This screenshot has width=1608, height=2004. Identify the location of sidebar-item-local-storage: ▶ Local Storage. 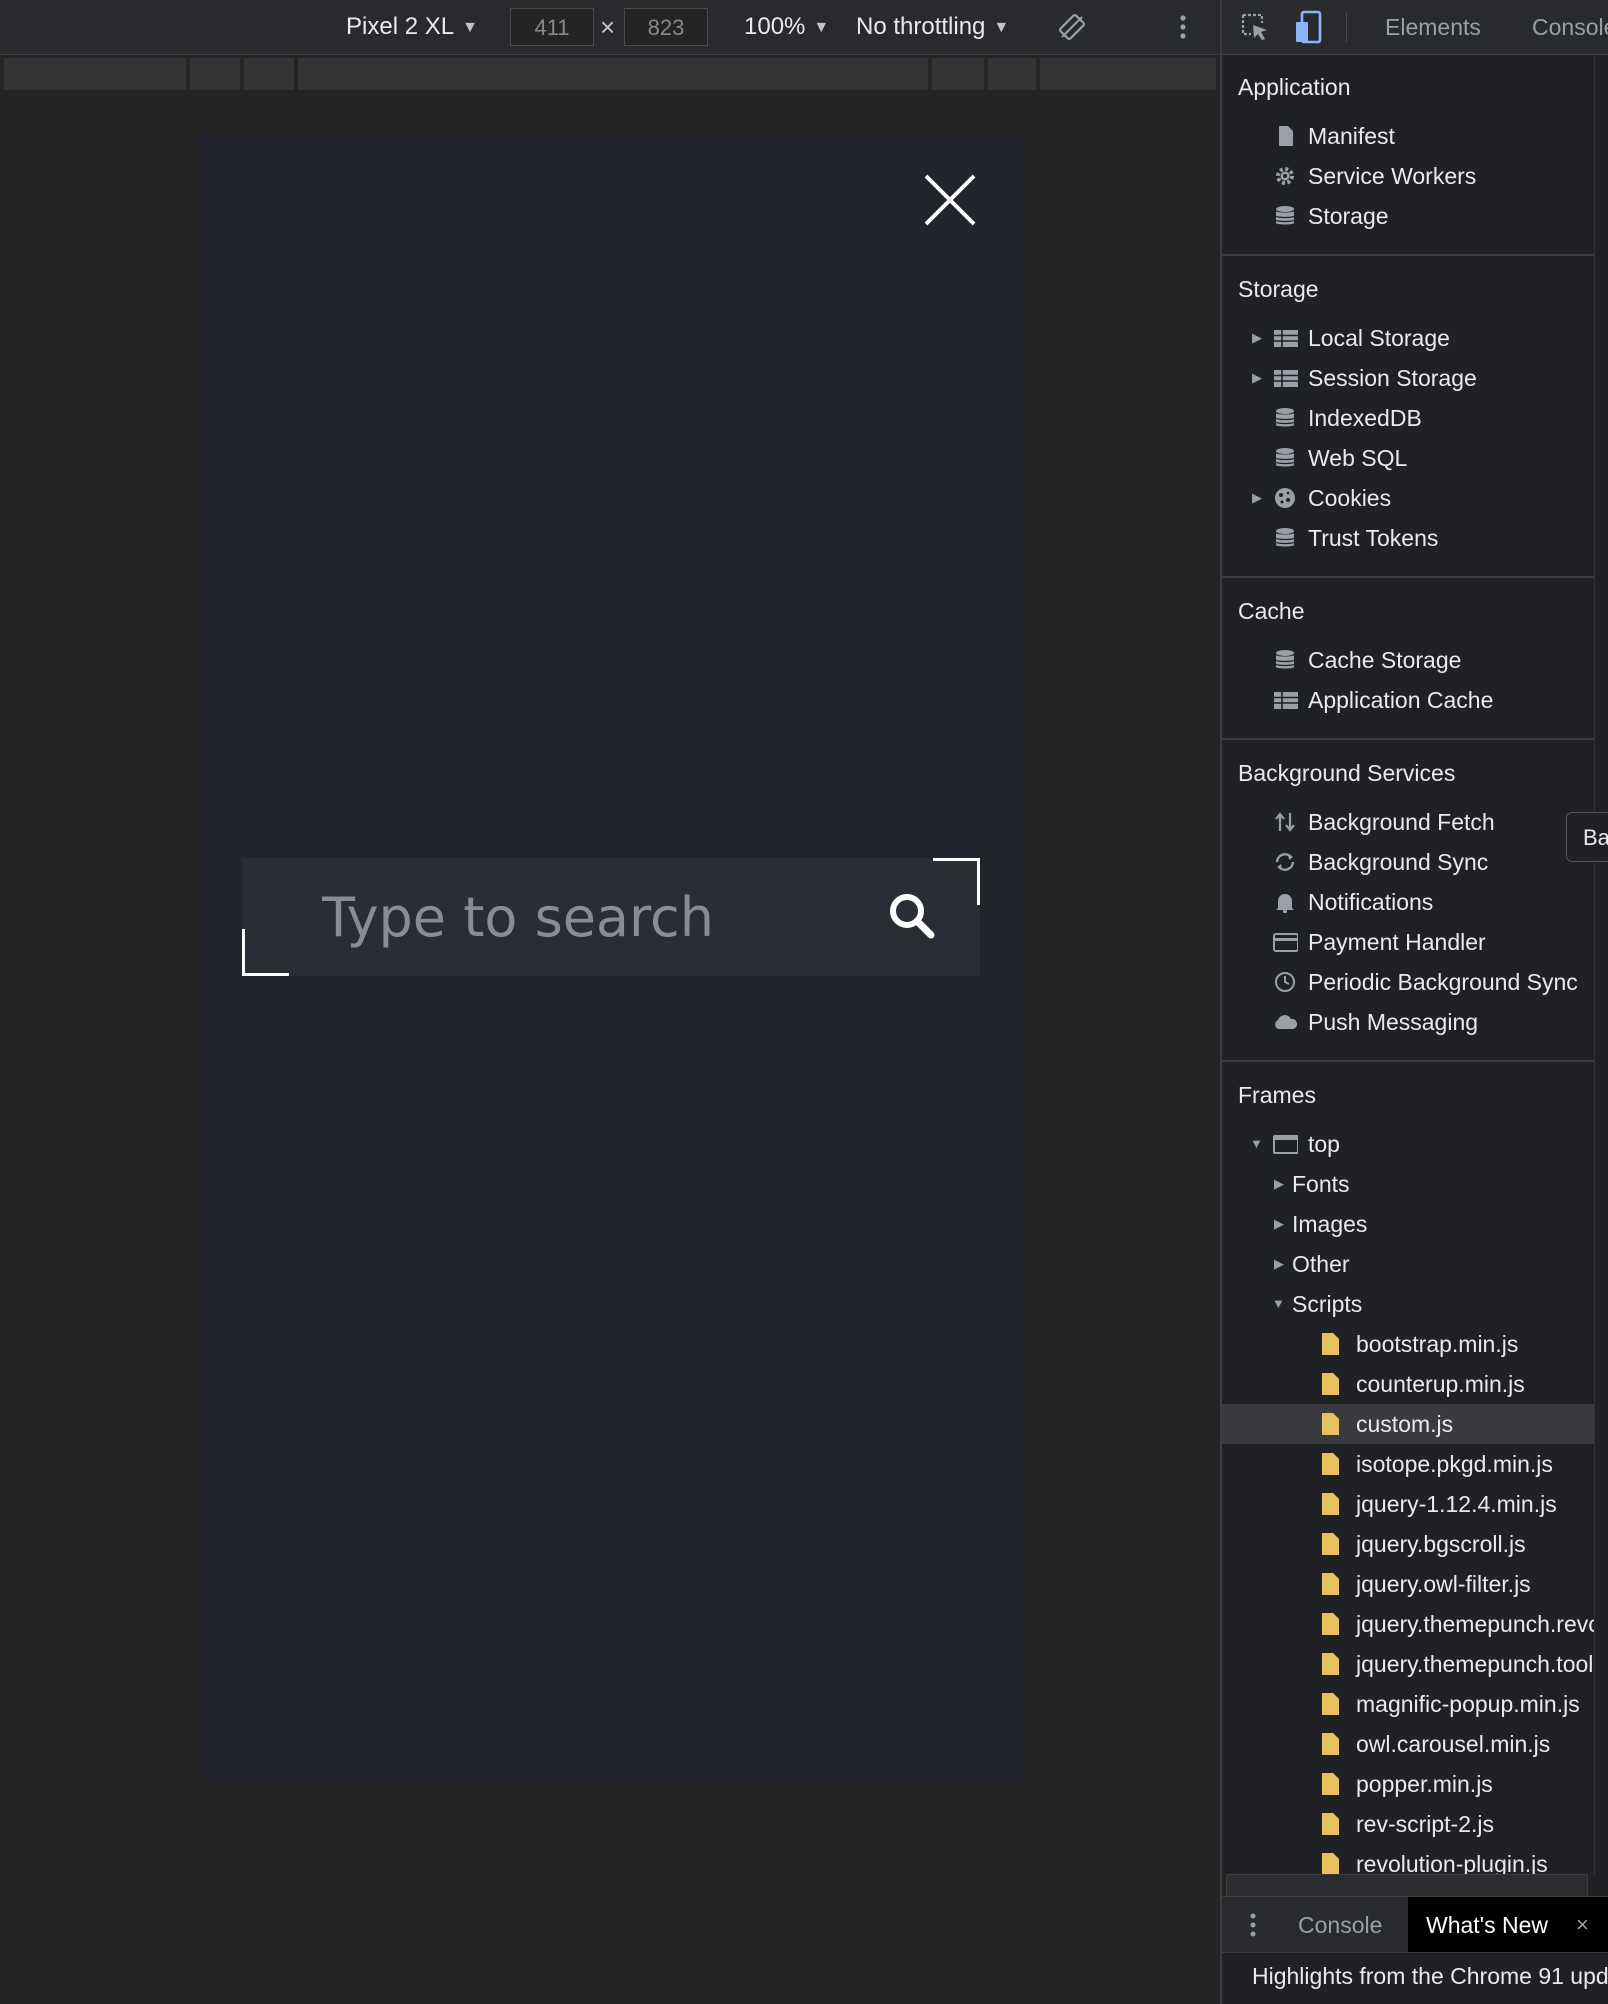
(1408, 338).